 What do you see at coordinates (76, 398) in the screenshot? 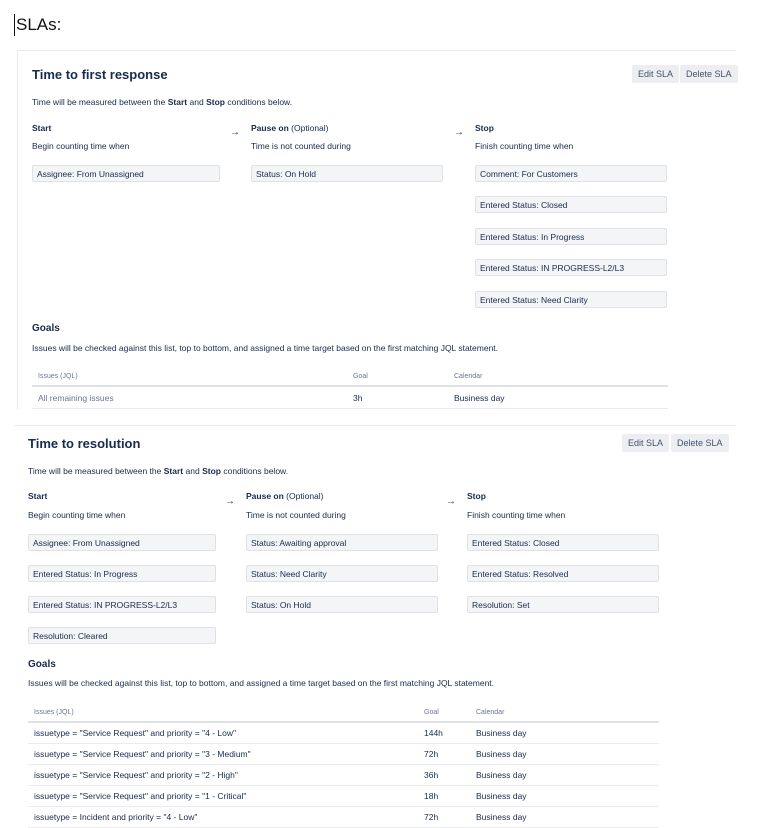
I see `cell-issues: All remaining issues` at bounding box center [76, 398].